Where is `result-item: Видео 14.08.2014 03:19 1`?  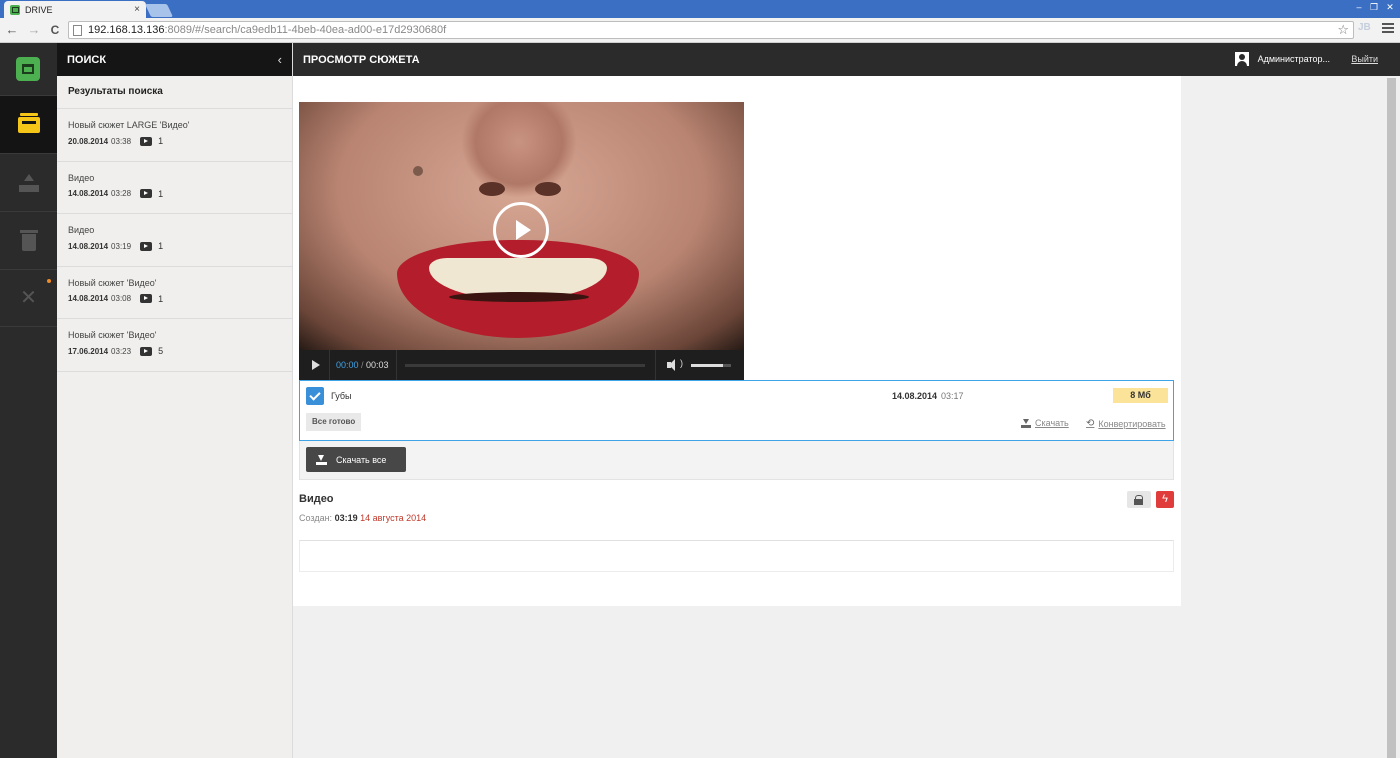
result-item: Видео 14.08.2014 03:19 1 is located at coordinates (174, 240).